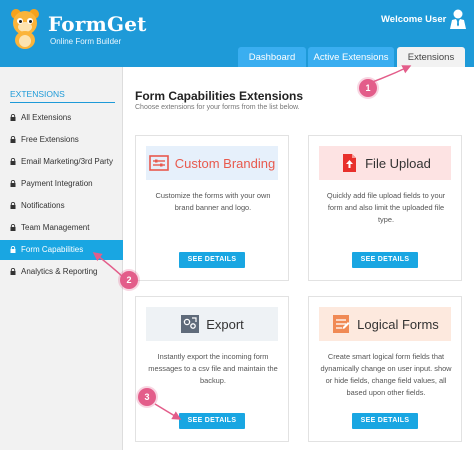  I want to click on sidebar-item-email-marketing: Email Marketing/3rd Party, so click(61, 162).